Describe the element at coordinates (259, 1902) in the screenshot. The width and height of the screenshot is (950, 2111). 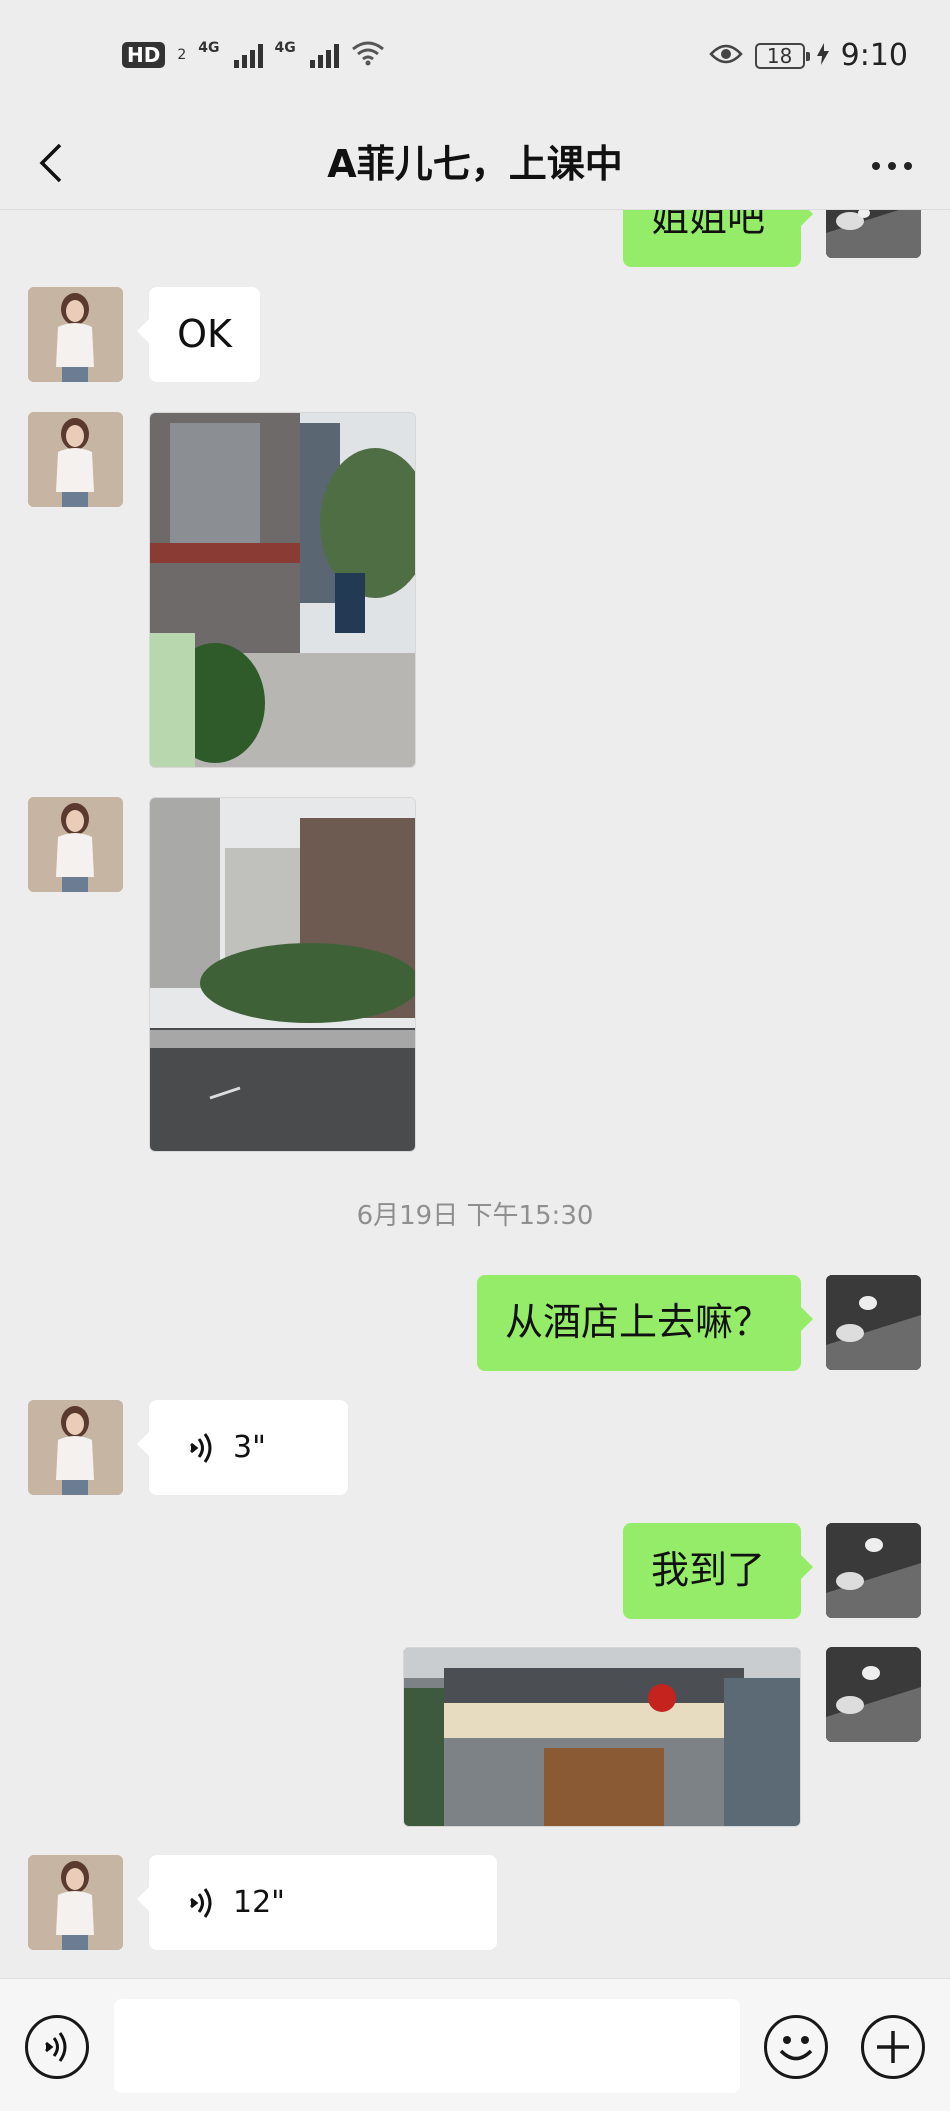
I see `voice-duration: 12"` at that location.